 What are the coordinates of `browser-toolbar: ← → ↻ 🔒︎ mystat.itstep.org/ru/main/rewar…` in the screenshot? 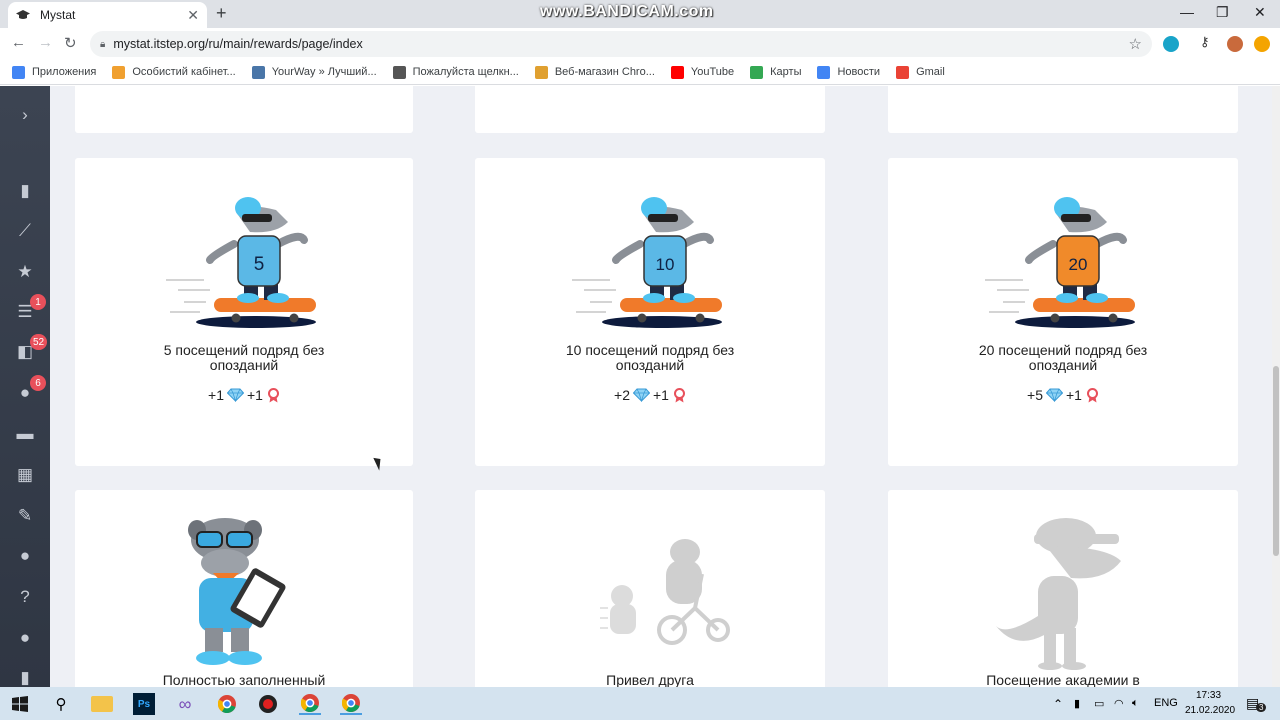 It's located at (640, 44).